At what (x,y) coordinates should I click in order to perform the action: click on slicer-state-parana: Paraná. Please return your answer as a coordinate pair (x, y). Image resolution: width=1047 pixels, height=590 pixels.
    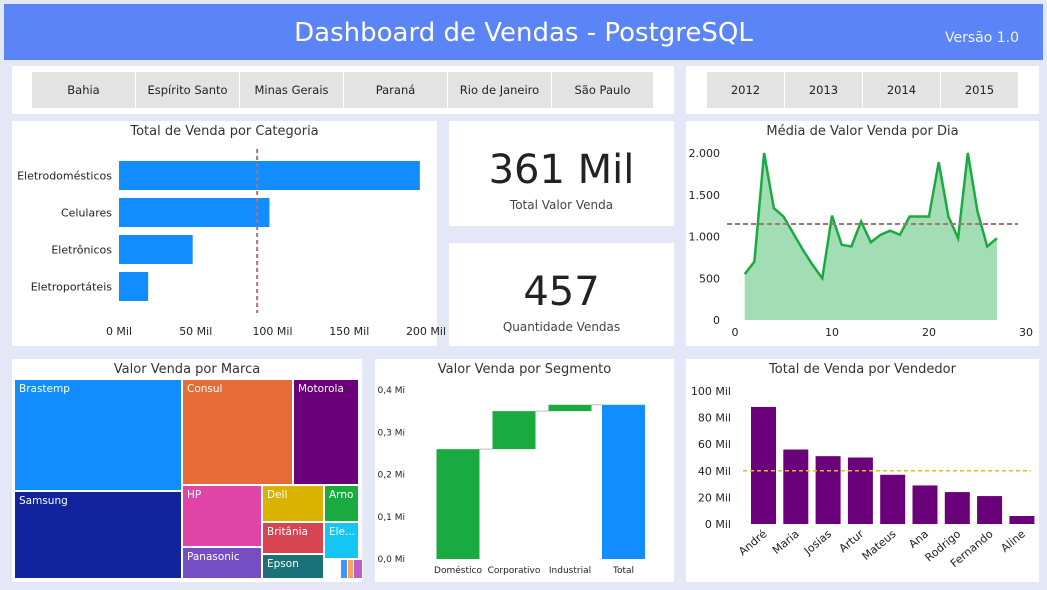
    Looking at the image, I should click on (396, 90).